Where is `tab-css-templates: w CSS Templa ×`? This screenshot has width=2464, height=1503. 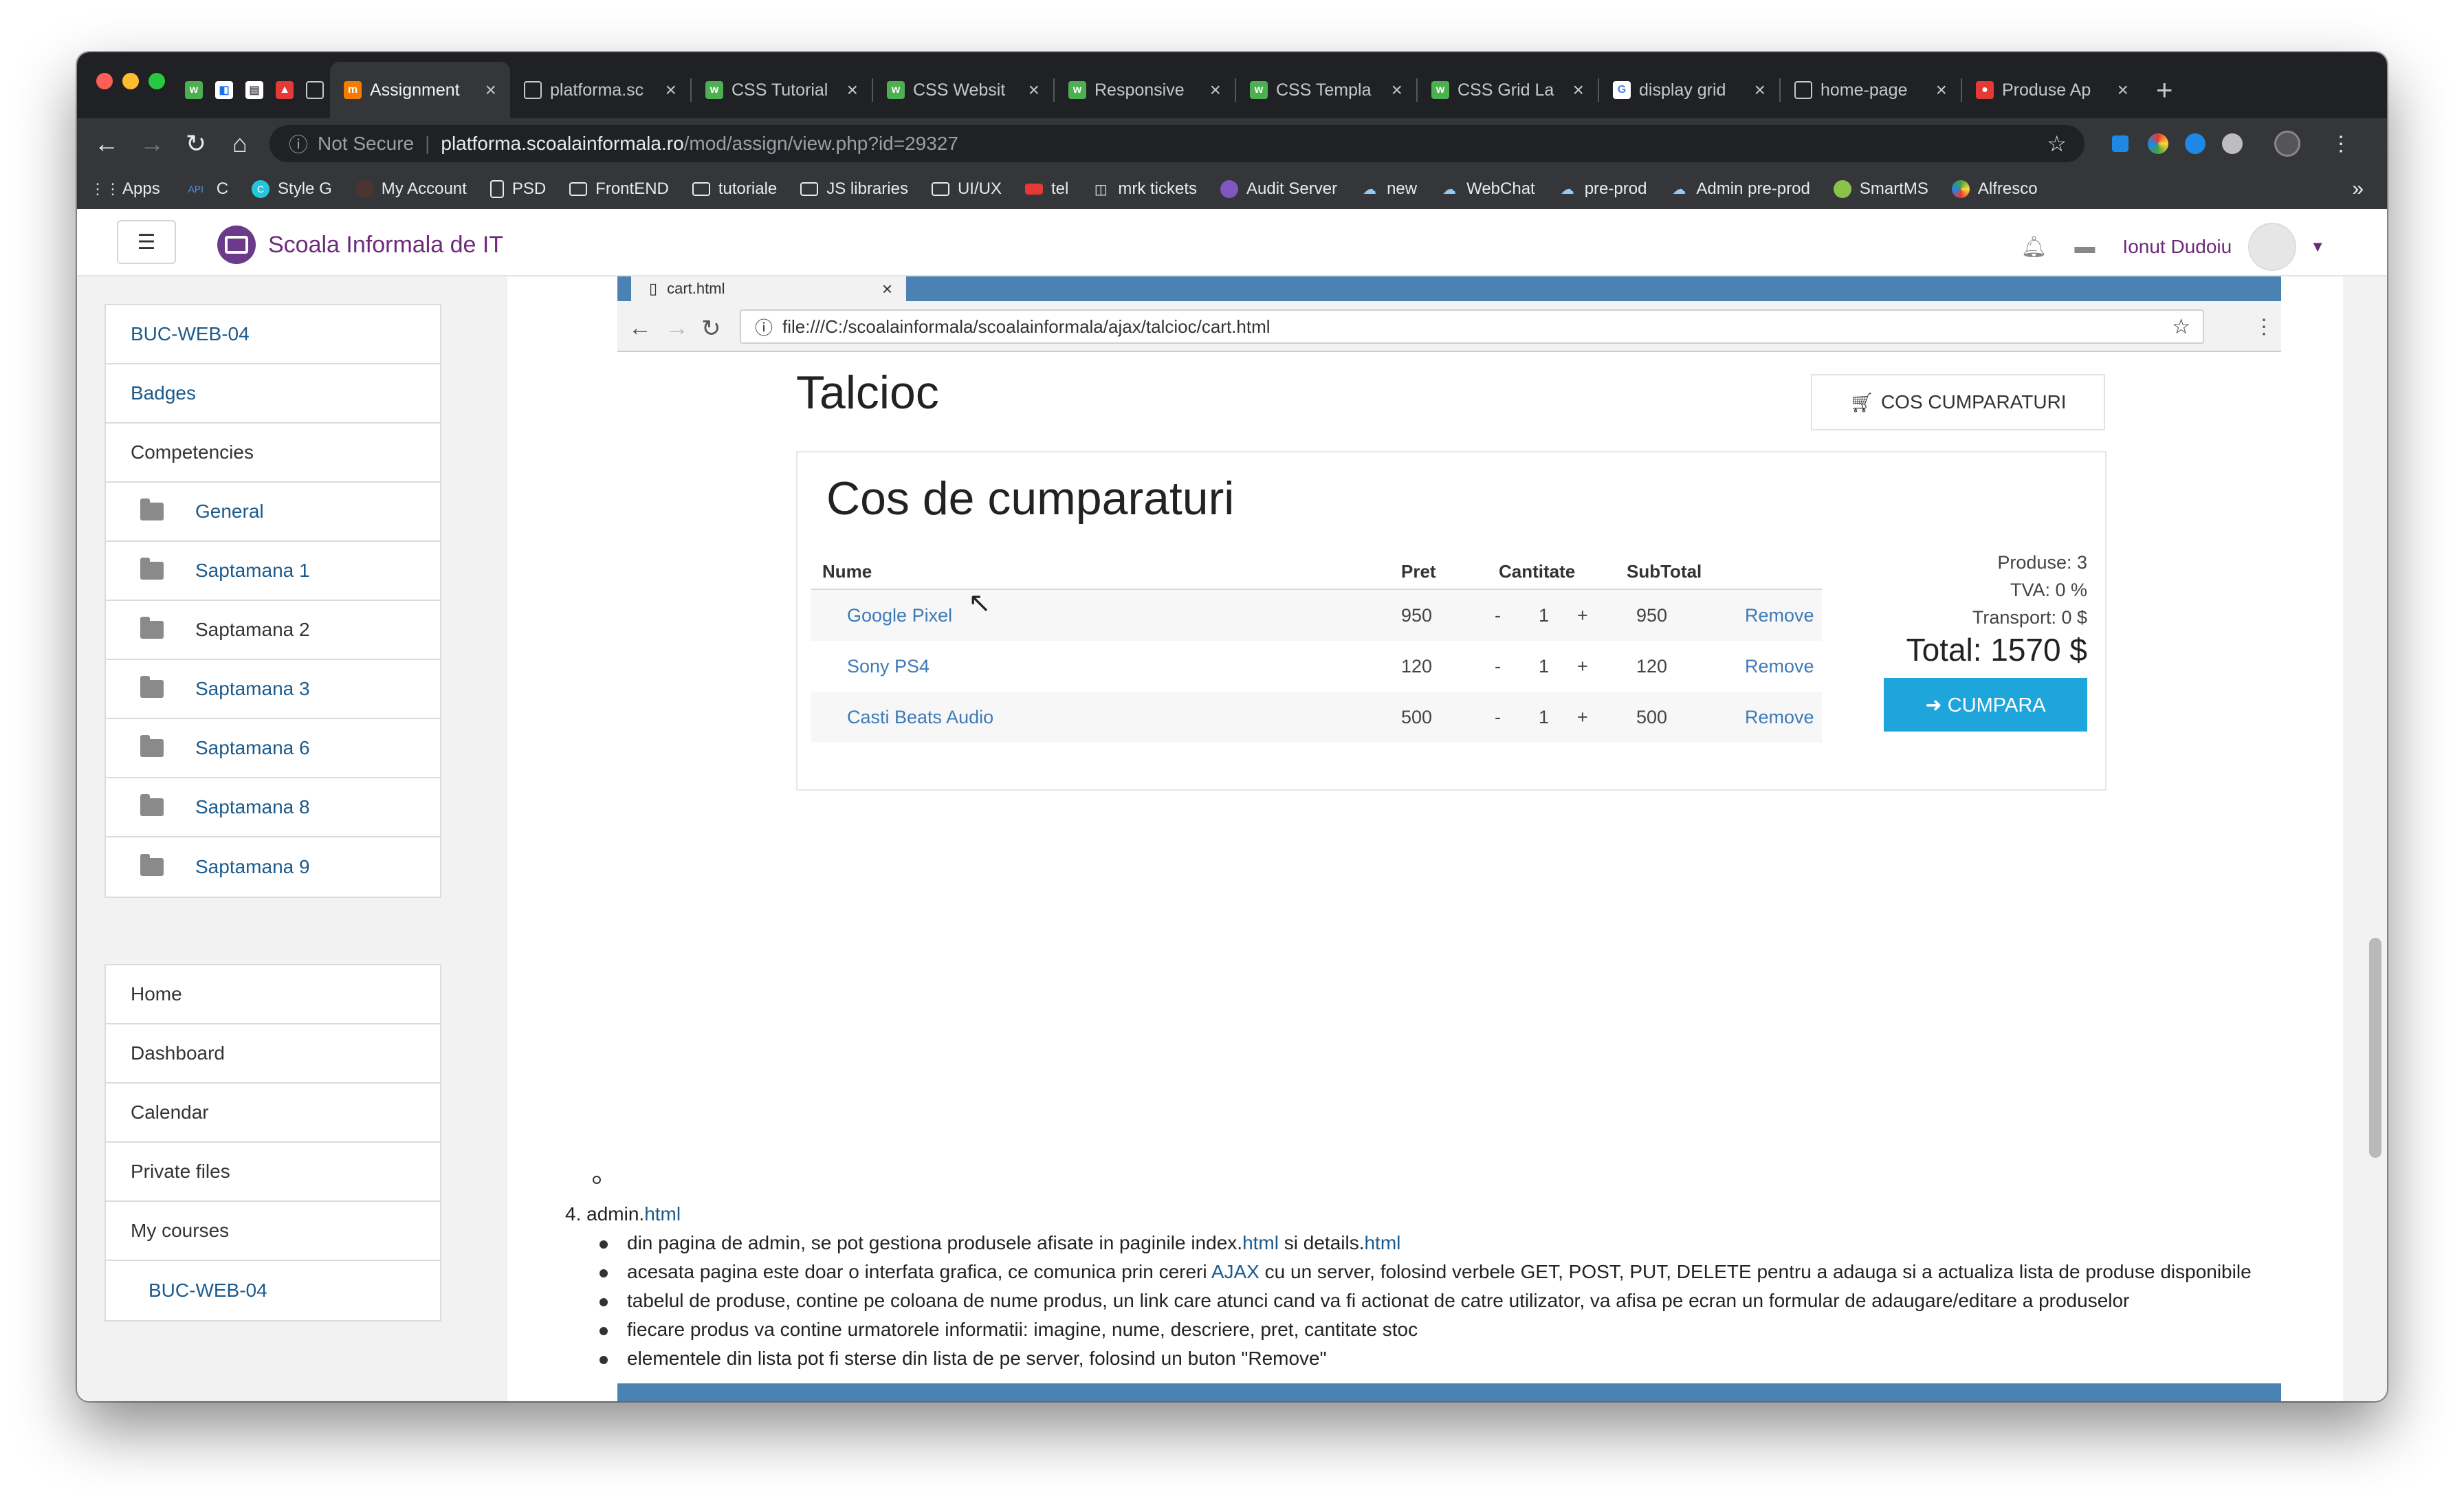 tab-css-templates: w CSS Templa × is located at coordinates (1326, 90).